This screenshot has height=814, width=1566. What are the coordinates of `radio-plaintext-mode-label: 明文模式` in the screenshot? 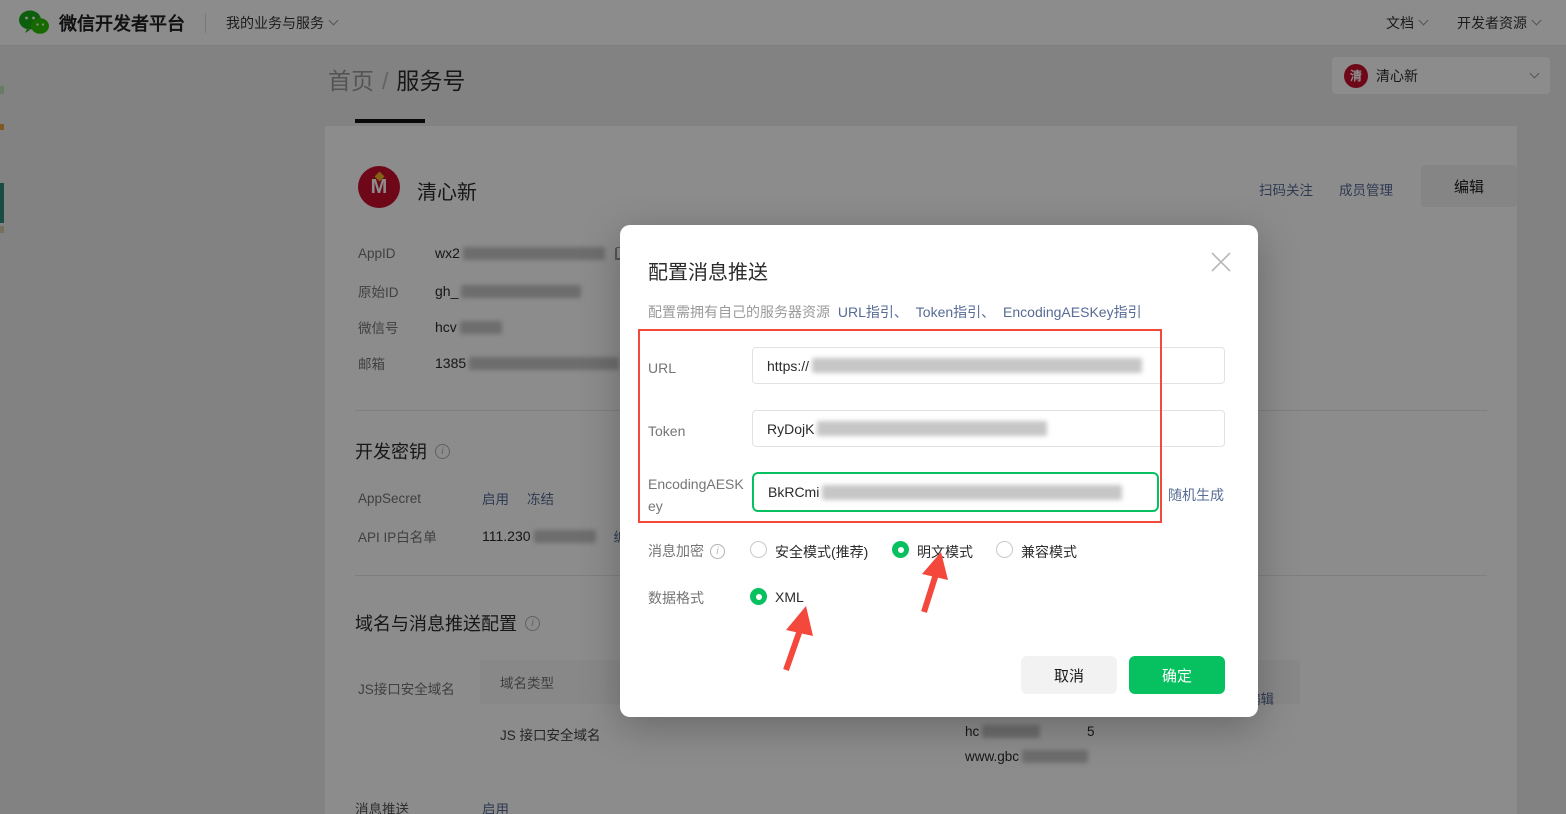 It's located at (945, 552).